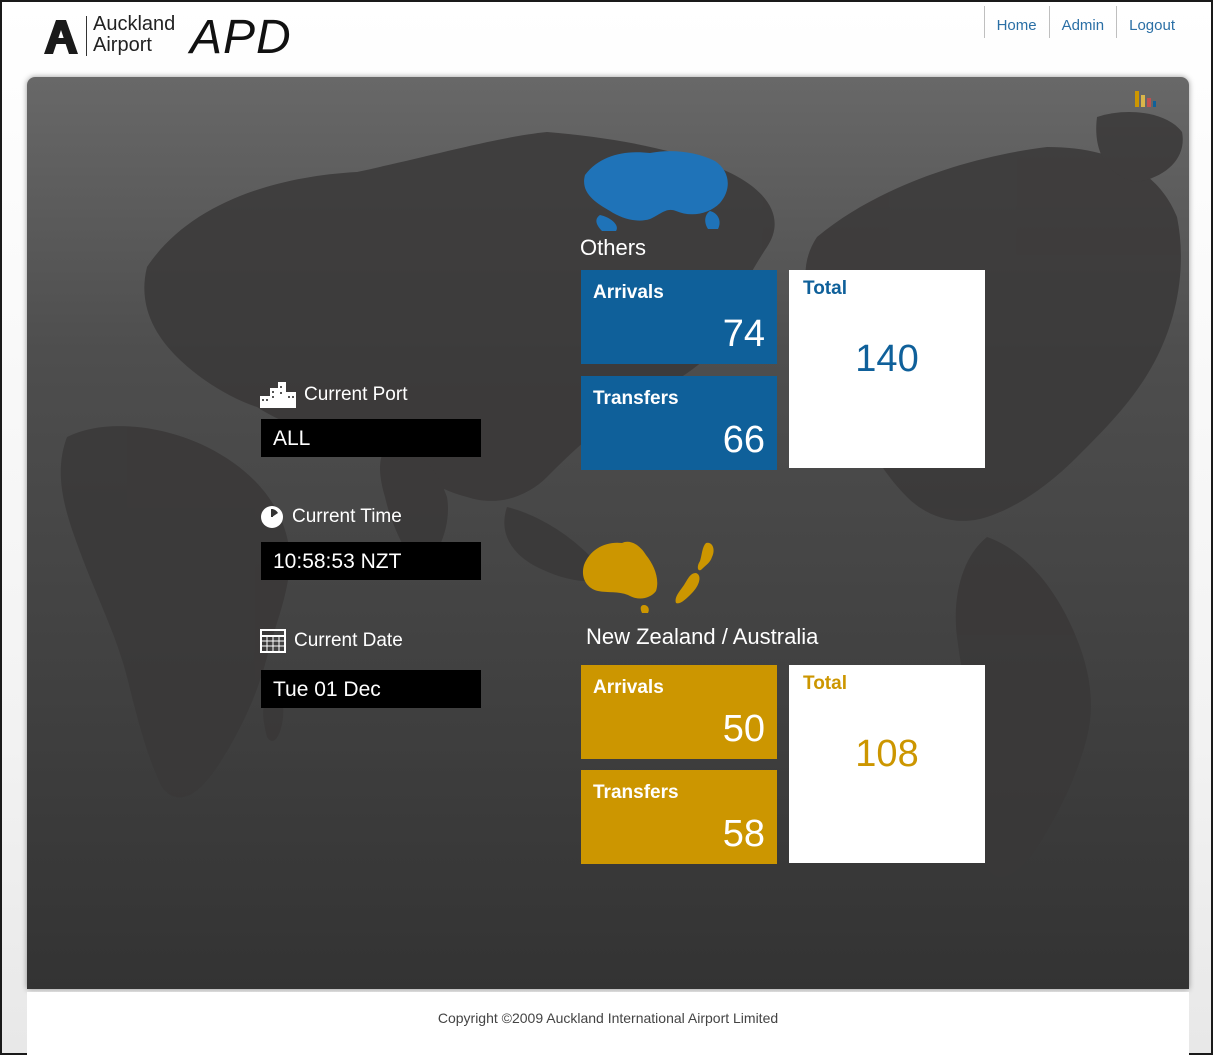 The width and height of the screenshot is (1213, 1055). Describe the element at coordinates (1016, 22) in the screenshot. I see `nav-home-link: Home` at that location.